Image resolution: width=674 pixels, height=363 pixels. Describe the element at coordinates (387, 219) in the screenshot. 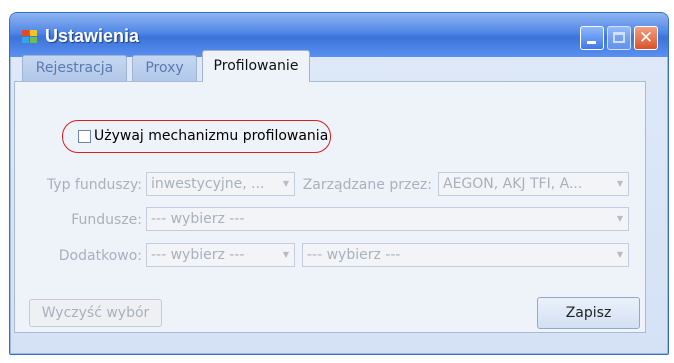

I see `fundusze-select: --- wybierz --- ▼` at that location.